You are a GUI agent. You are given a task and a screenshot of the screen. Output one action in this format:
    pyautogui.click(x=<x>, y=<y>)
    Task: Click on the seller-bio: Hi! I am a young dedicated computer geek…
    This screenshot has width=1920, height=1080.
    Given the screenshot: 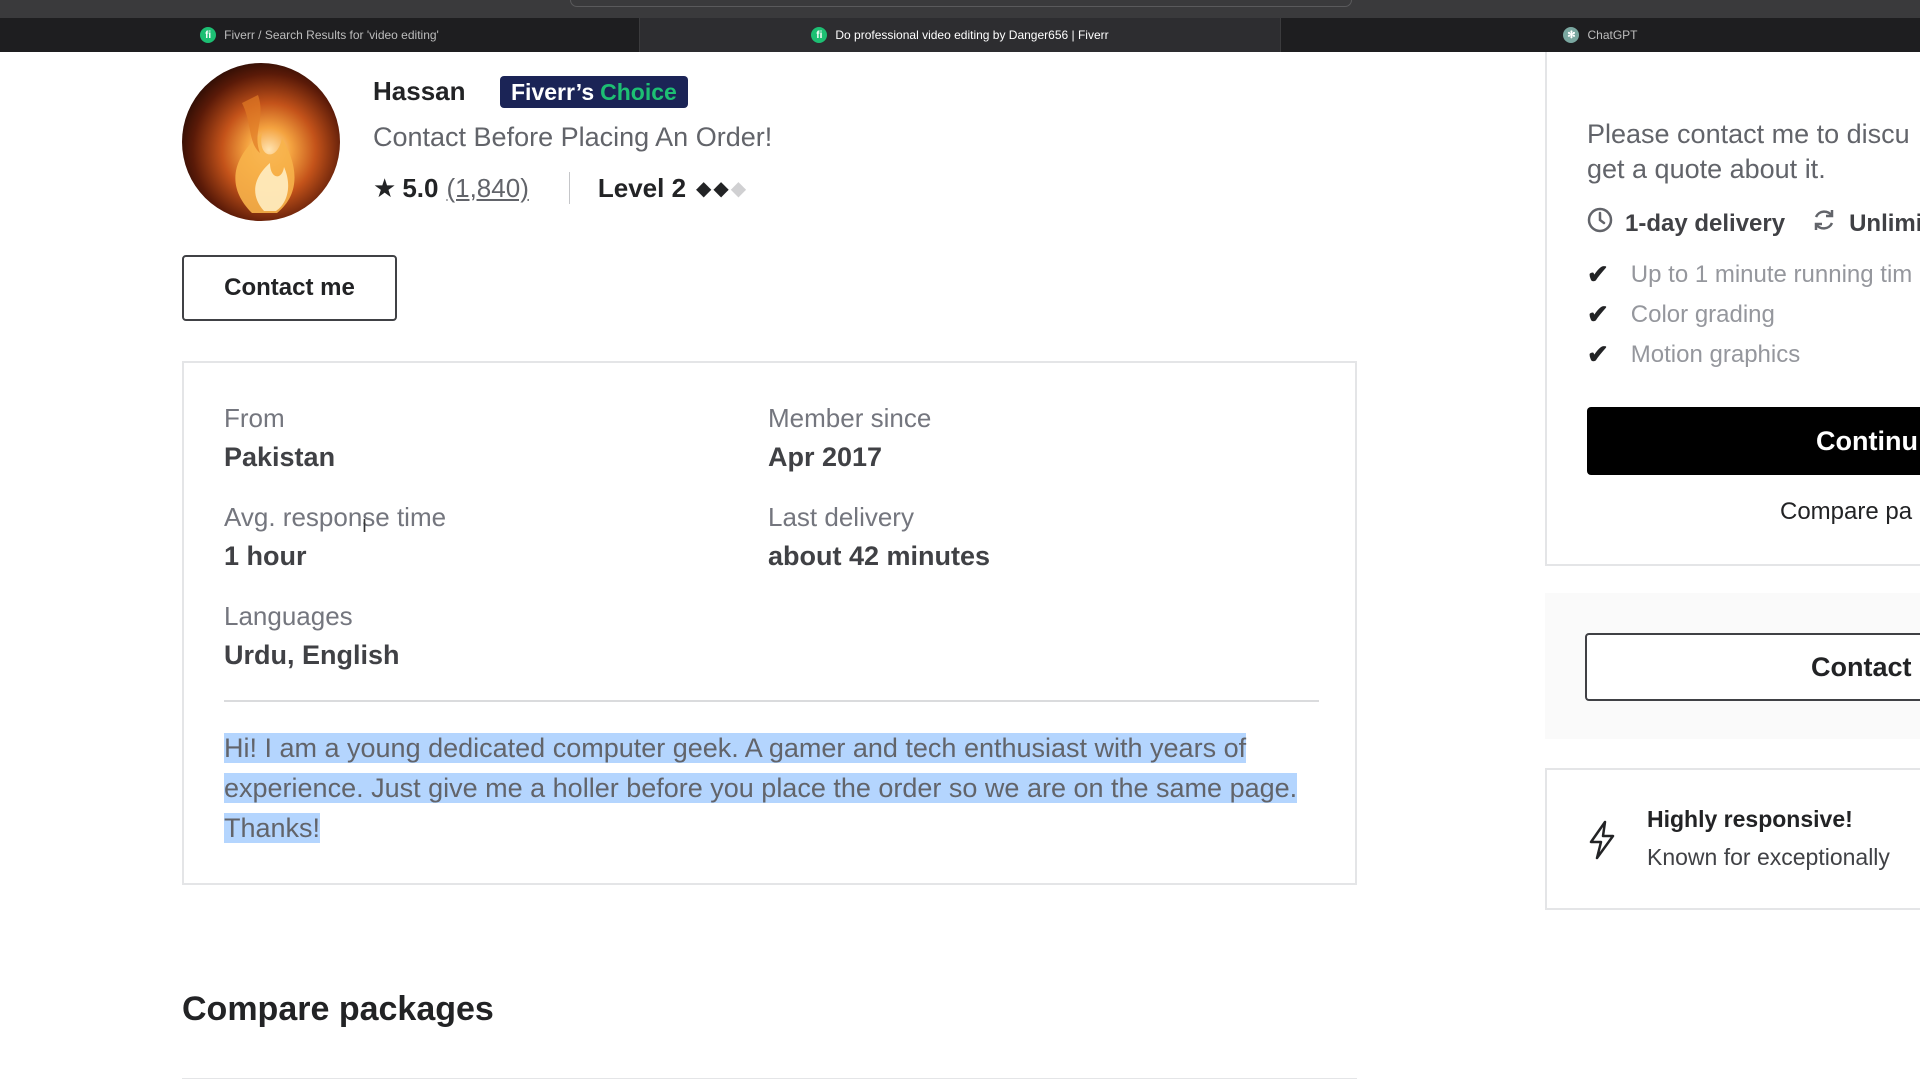 What is the action you would take?
    pyautogui.click(x=771, y=788)
    